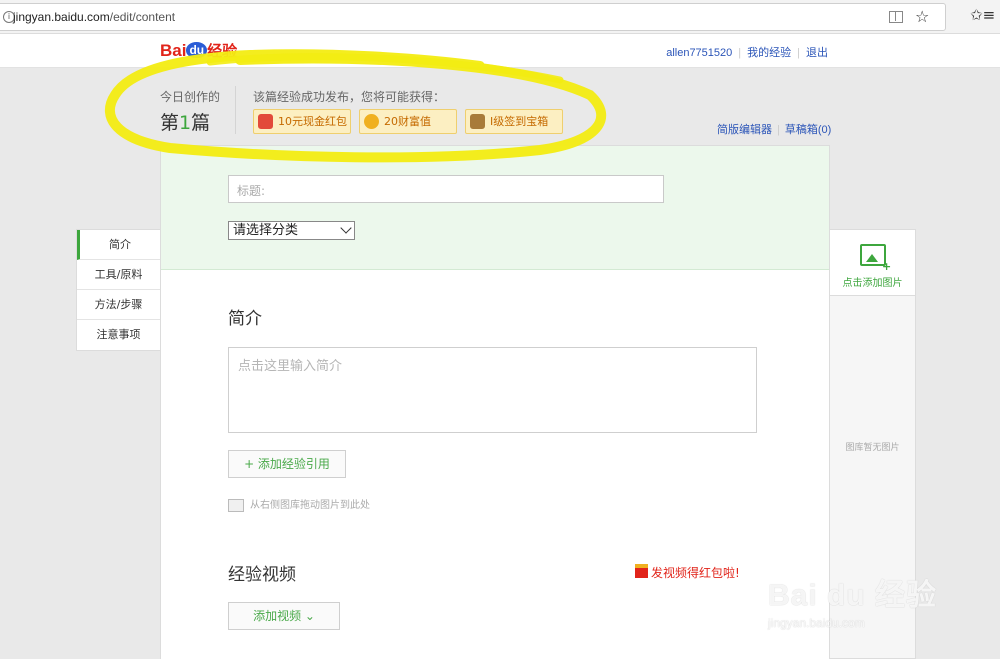 The width and height of the screenshot is (1000, 659). Describe the element at coordinates (371, 121) in the screenshot. I see `coin-icon` at that location.